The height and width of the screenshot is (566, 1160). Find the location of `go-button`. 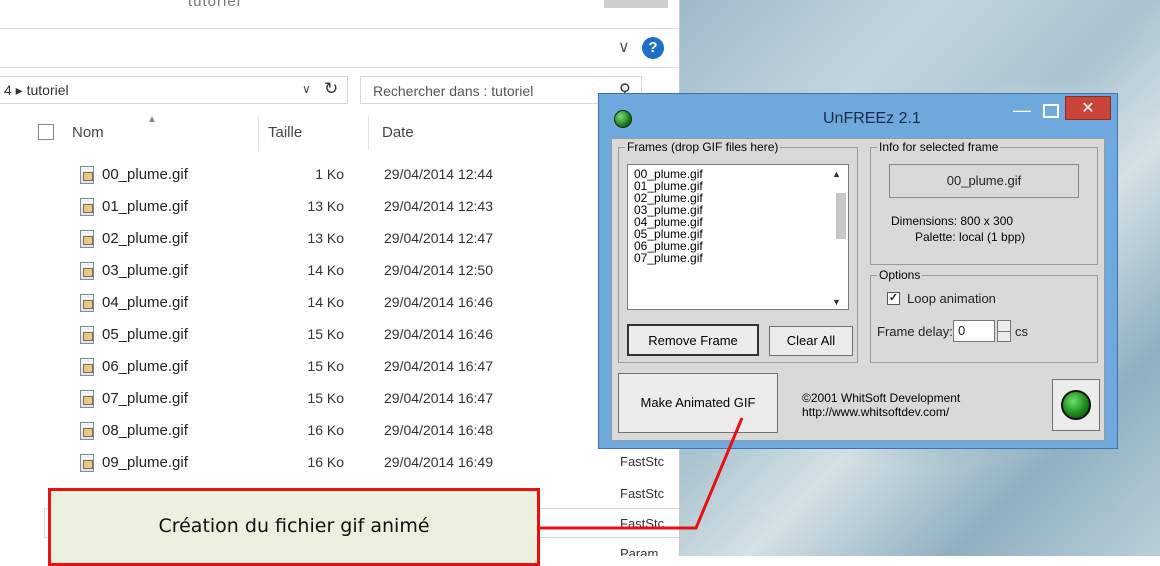

go-button is located at coordinates (1076, 405).